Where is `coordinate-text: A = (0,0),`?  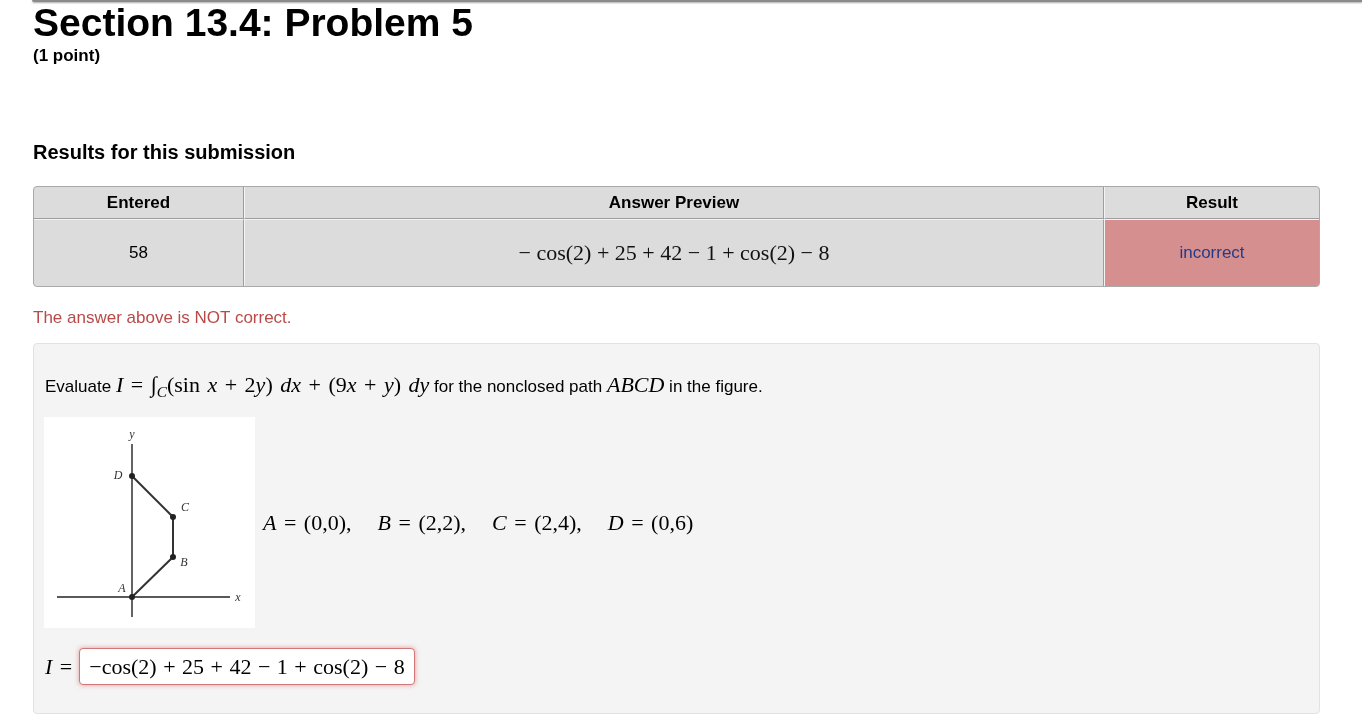 coordinate-text: A = (0,0), is located at coordinates (307, 522).